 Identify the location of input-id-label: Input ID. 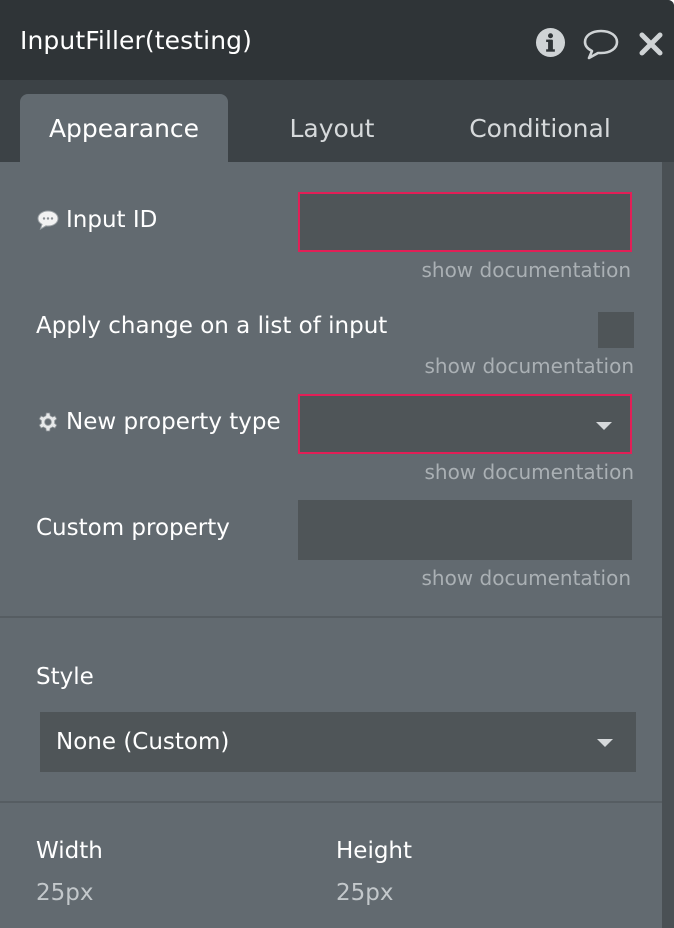
(96, 220).